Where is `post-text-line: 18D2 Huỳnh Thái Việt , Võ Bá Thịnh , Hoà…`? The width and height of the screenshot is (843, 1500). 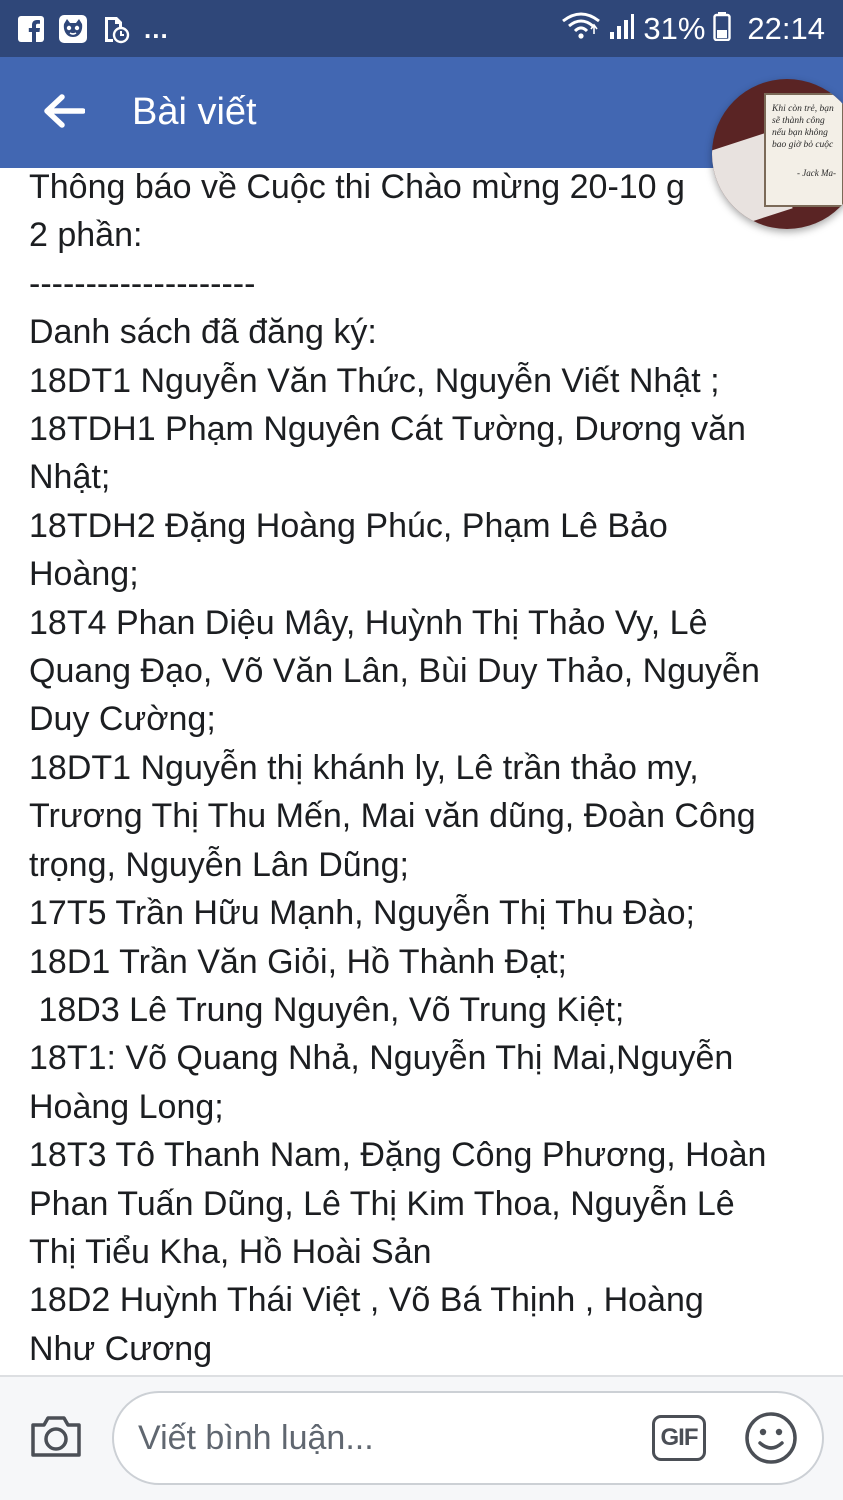
post-text-line: 18D2 Huỳnh Thái Việt , Võ Bá Thịnh , Hoà… is located at coordinates (366, 1300).